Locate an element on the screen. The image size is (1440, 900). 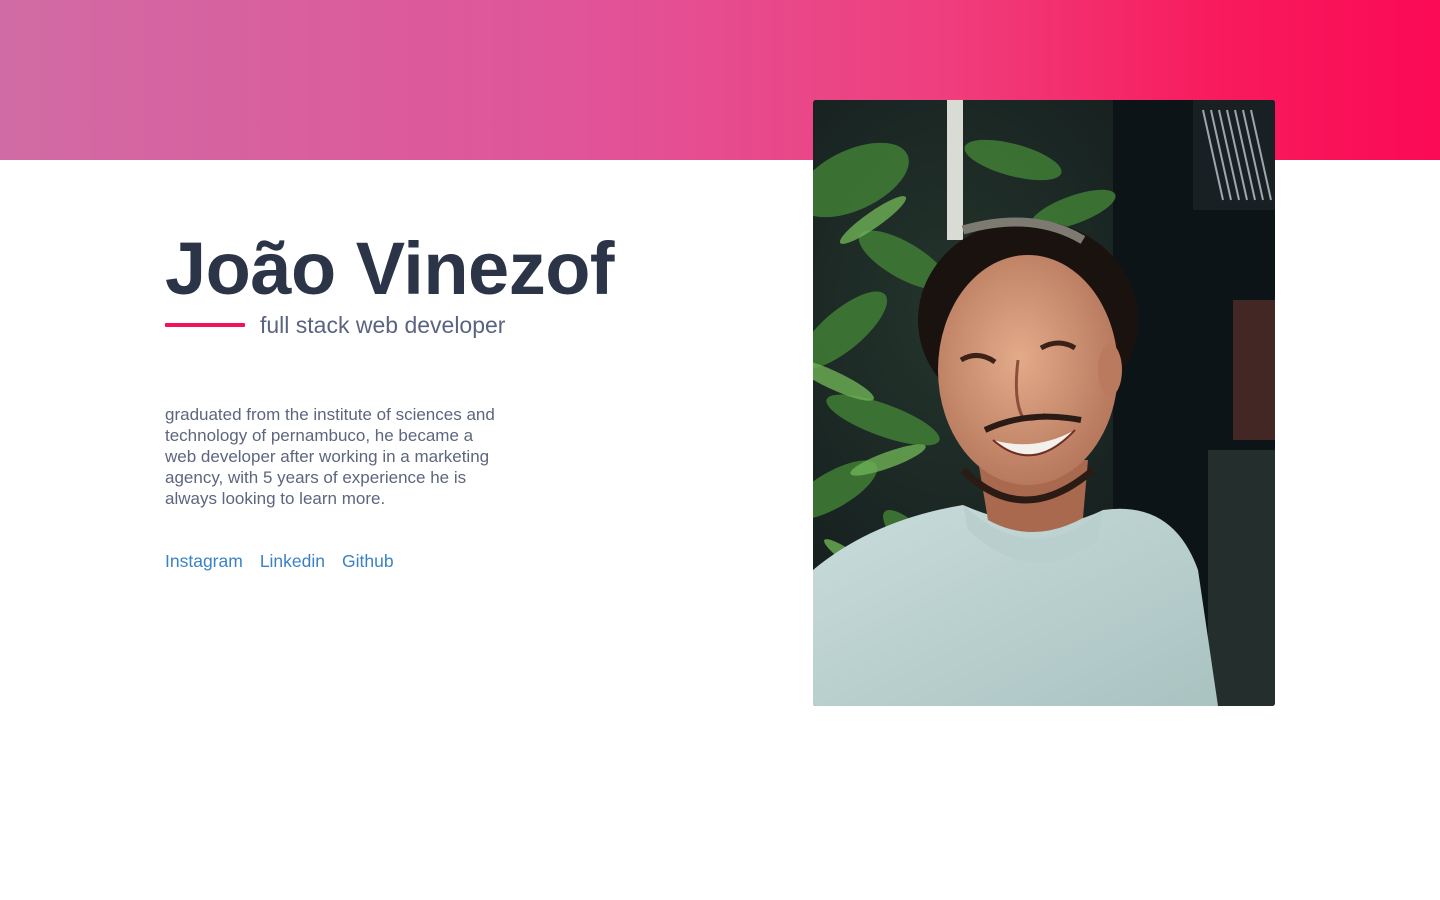
instagram-link: Instagram is located at coordinates (204, 561).